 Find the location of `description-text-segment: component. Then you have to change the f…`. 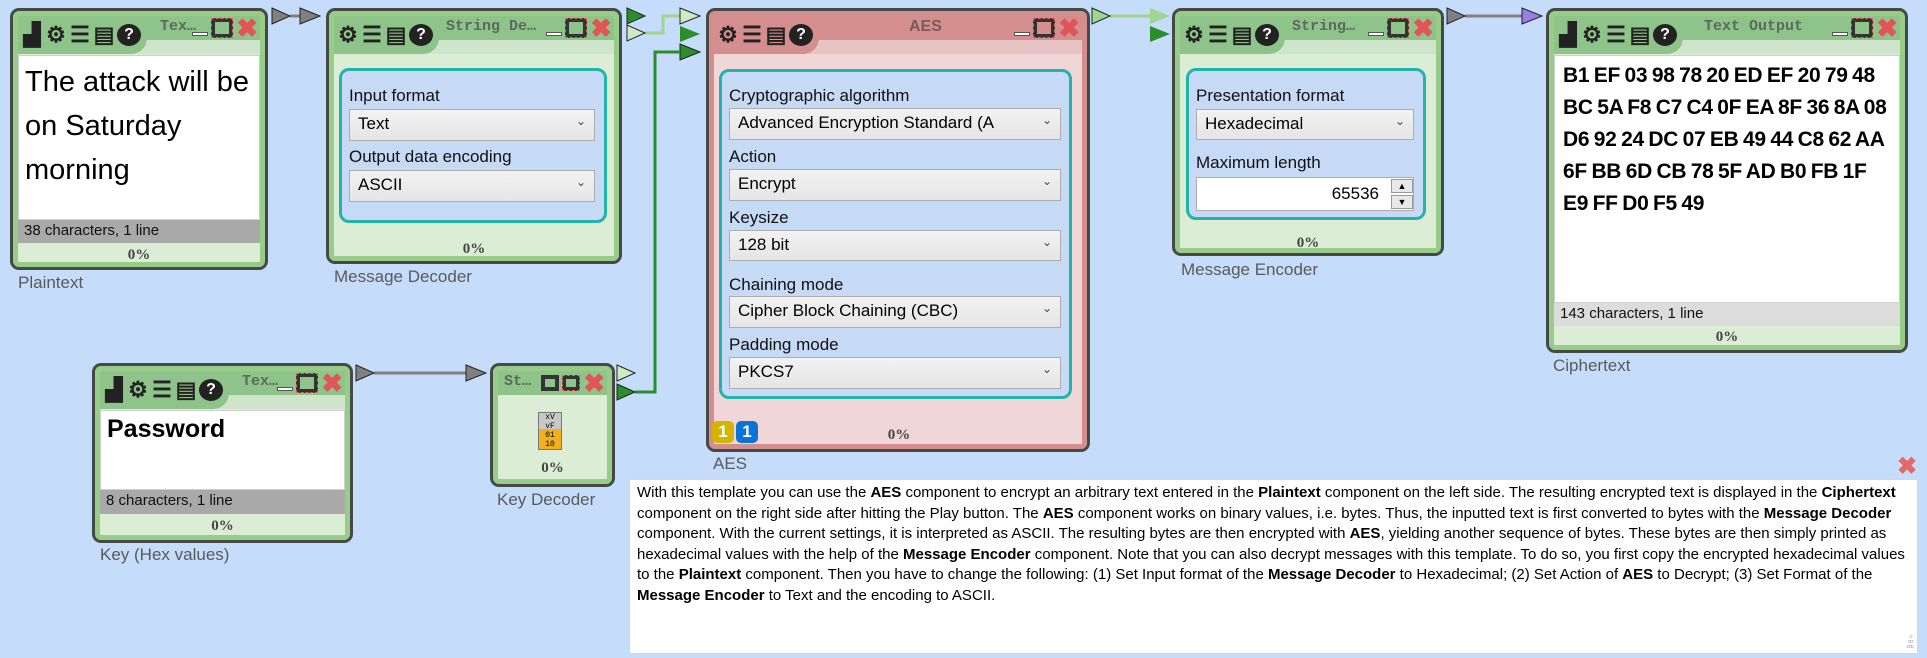

description-text-segment: component. Then you have to change the f… is located at coordinates (1004, 575).